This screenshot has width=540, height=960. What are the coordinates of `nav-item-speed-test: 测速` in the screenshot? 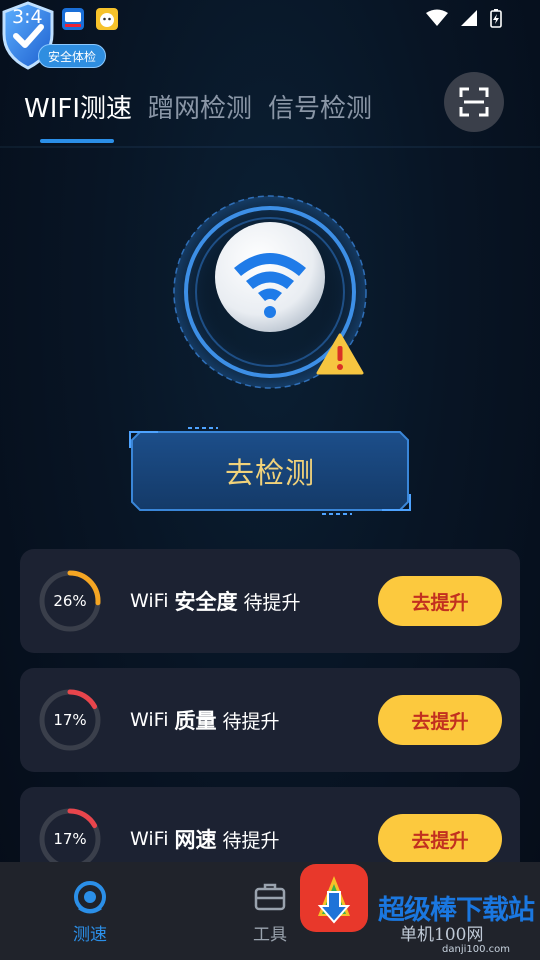 It's located at (90, 911).